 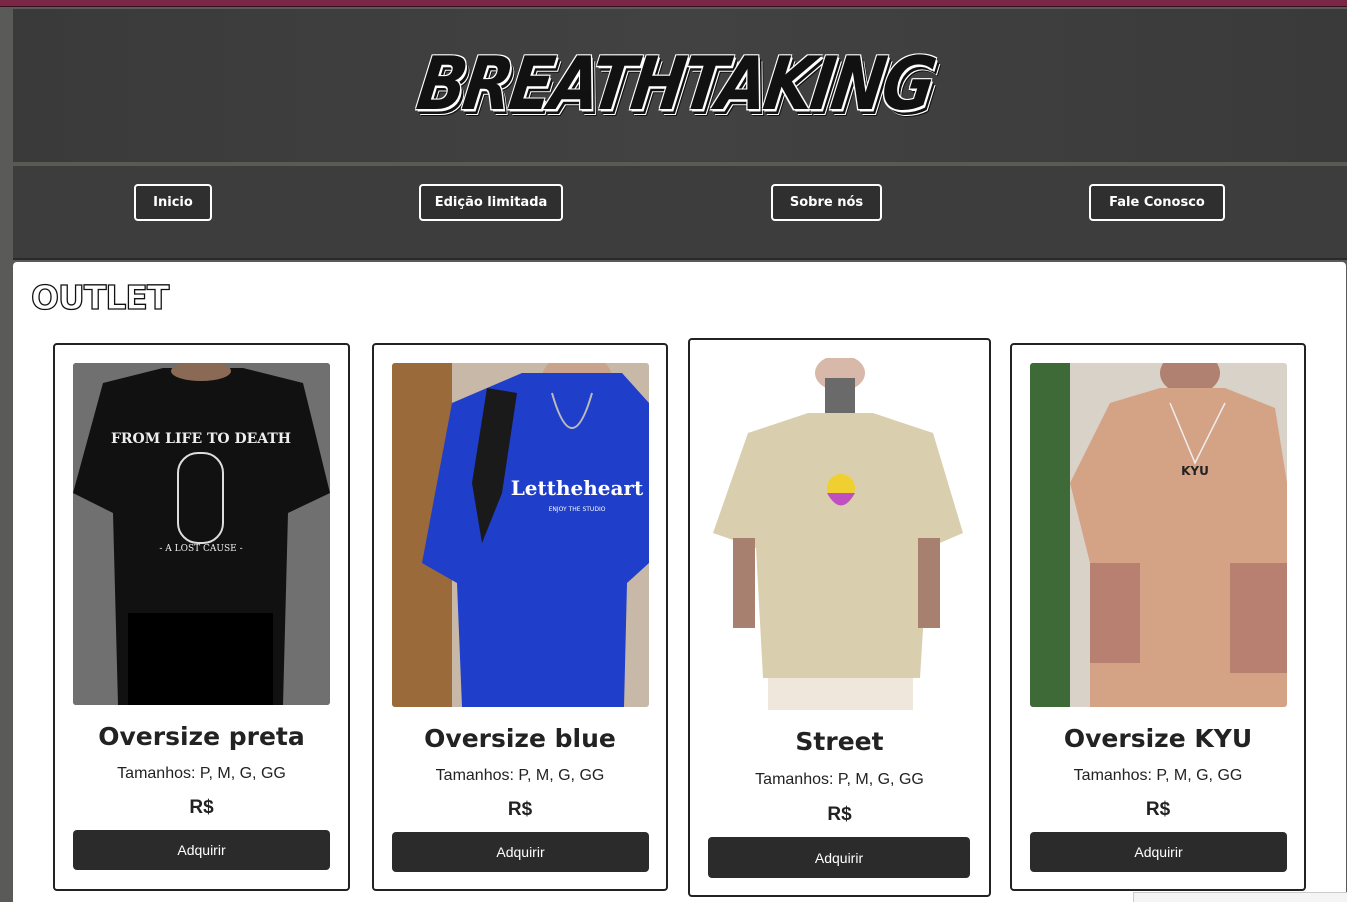 I want to click on nav-sobre-nos-button: Sobre nós, so click(x=826, y=202).